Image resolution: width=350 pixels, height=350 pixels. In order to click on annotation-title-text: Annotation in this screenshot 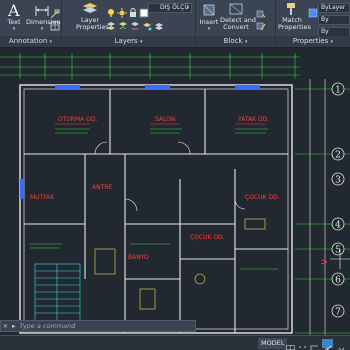, I will do `click(28, 41)`.